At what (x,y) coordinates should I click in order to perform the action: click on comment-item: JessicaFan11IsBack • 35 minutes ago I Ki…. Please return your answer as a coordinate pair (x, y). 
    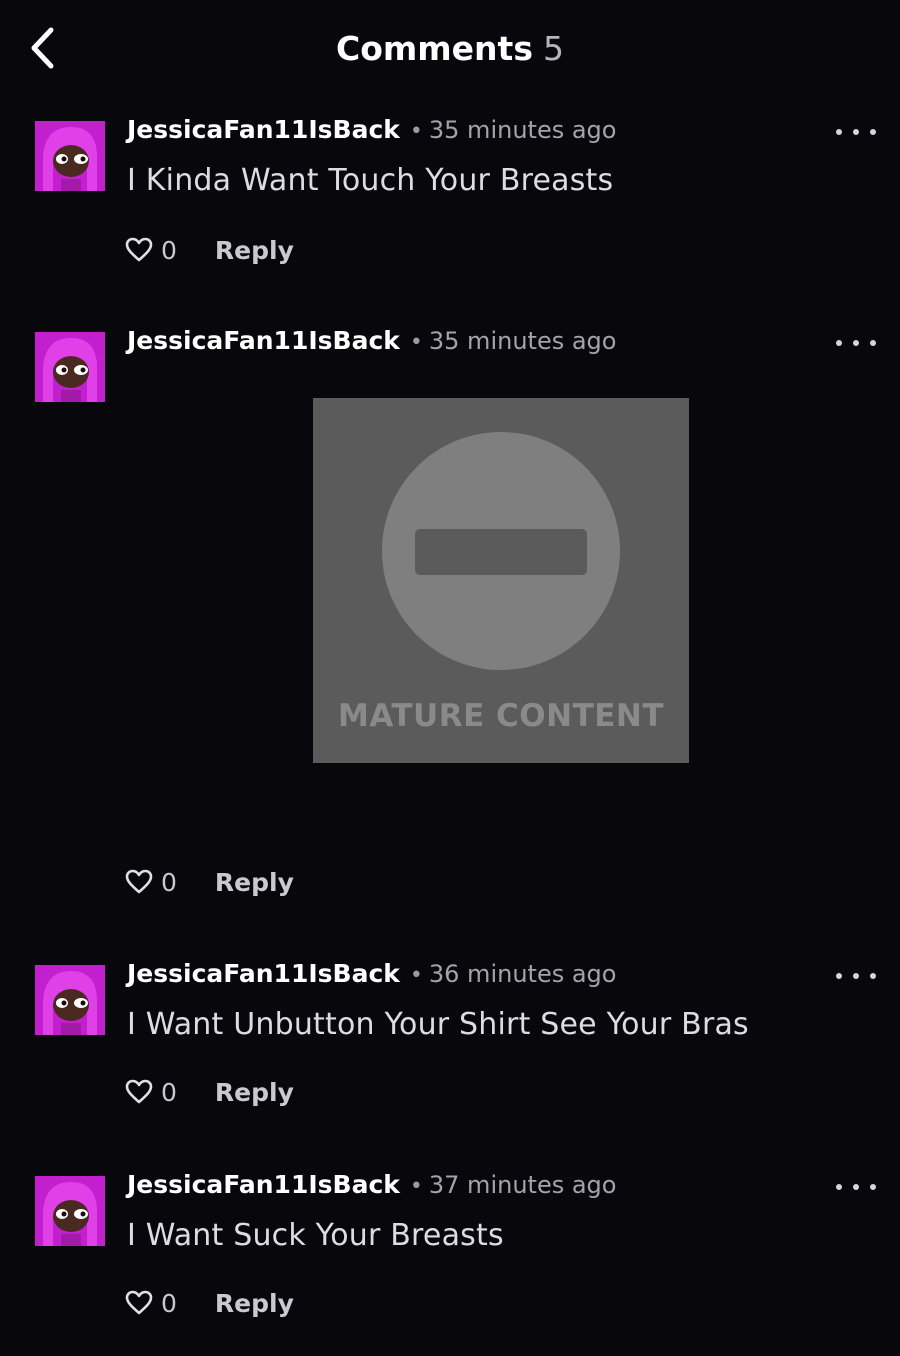
    Looking at the image, I should click on (450, 193).